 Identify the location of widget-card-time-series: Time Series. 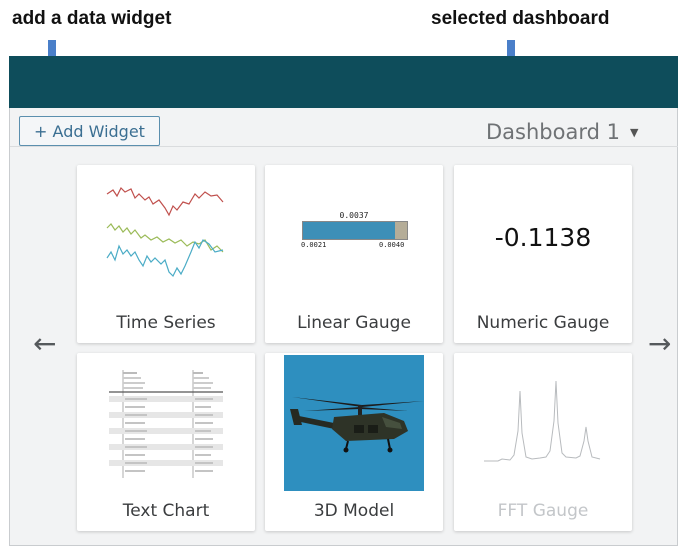
(166, 254).